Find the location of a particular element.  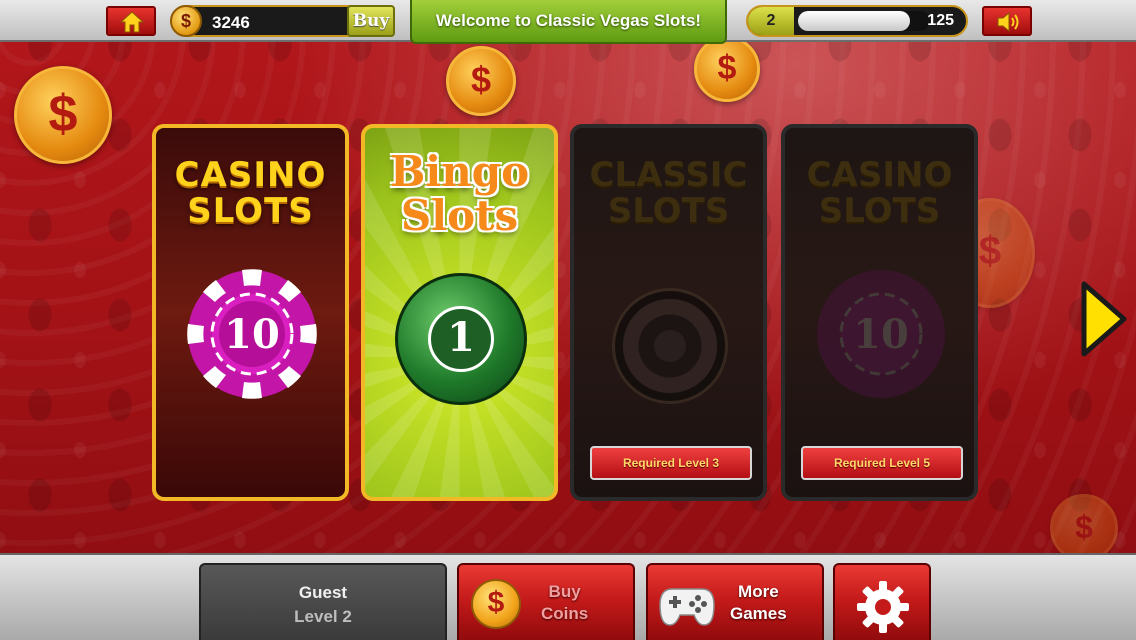

game-card-casino-slots-locked: CASINO SLOTS 10 Required Level 5 is located at coordinates (879, 312).